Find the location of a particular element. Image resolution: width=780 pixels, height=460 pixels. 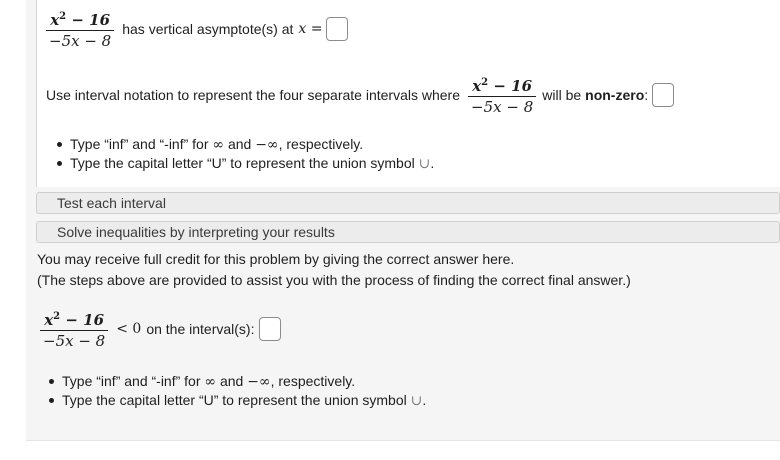

final-row: x2 − 16 −5x − 8 < 0 on the interval(s): is located at coordinates (160, 329).